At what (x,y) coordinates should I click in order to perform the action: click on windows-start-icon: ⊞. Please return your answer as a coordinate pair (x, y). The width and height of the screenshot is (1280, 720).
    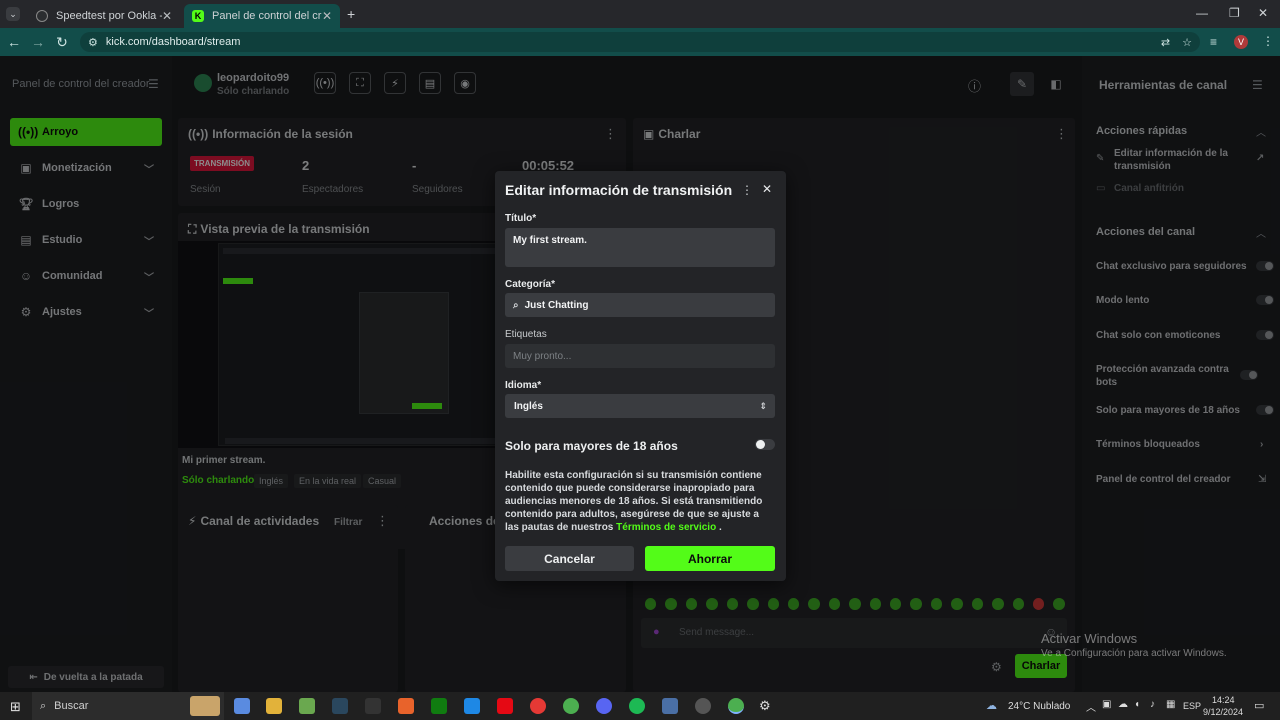
    Looking at the image, I should click on (15, 707).